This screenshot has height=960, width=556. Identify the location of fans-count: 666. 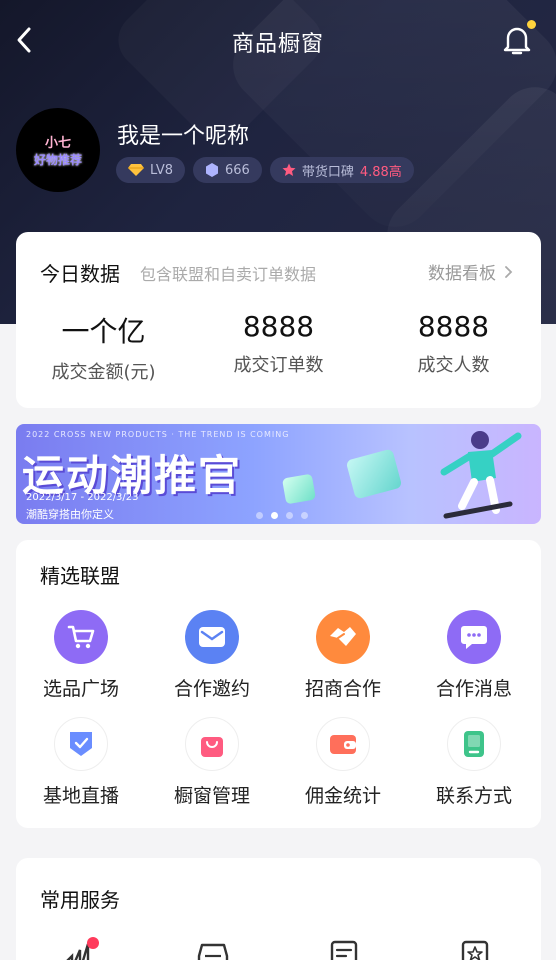
(237, 170).